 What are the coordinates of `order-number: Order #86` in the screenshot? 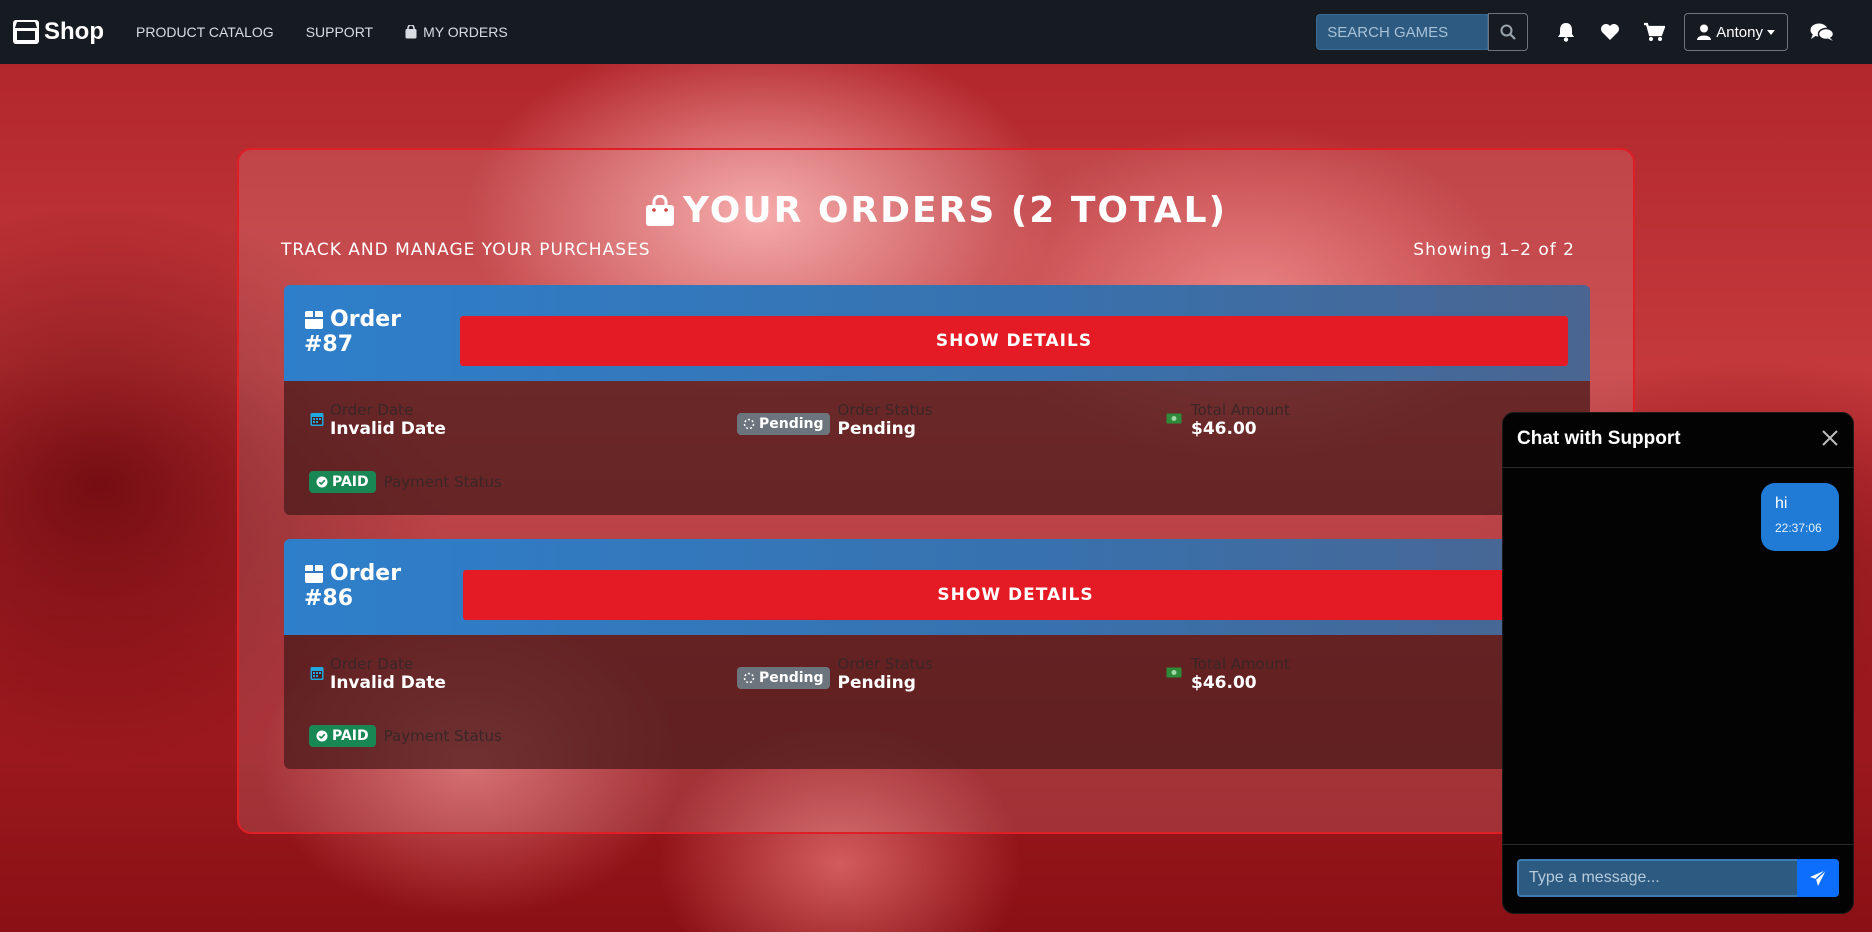 It's located at (352, 586).